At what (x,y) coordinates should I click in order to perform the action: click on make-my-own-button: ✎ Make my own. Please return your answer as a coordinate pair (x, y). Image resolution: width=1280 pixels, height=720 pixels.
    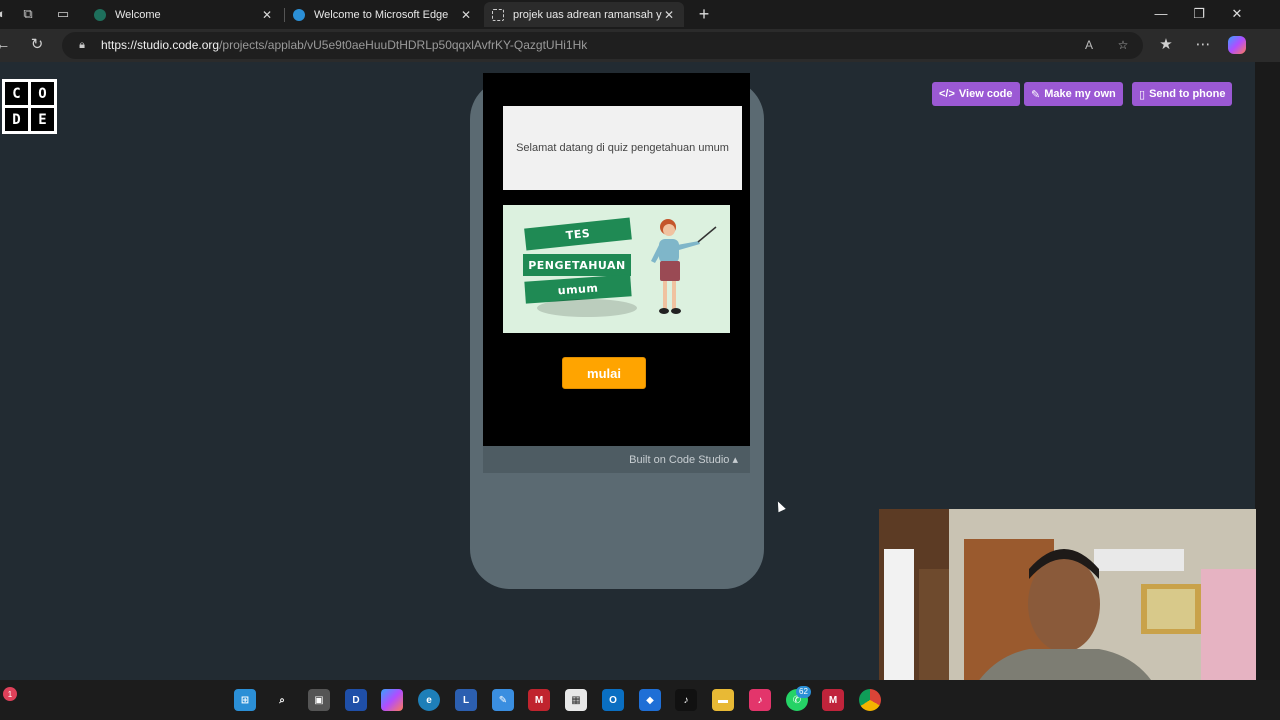
    Looking at the image, I should click on (1073, 94).